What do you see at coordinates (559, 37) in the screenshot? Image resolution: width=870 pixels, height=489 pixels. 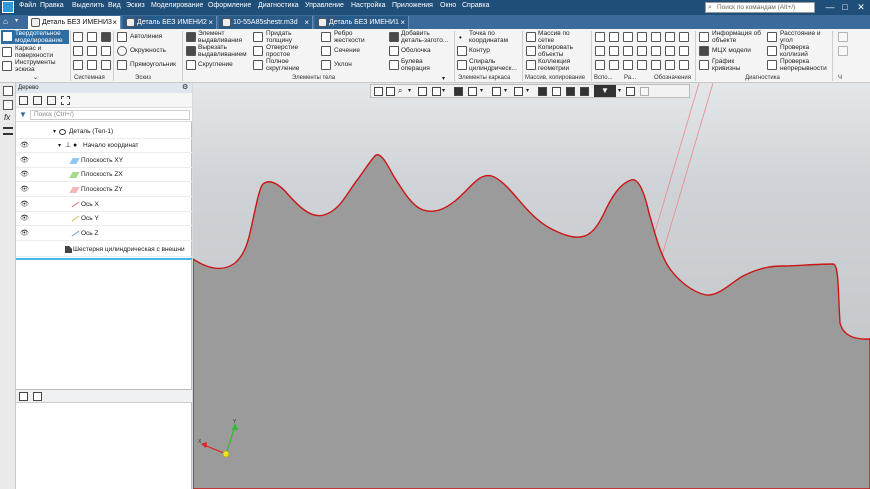 I see `grid-array-button: Массив по сетке` at bounding box center [559, 37].